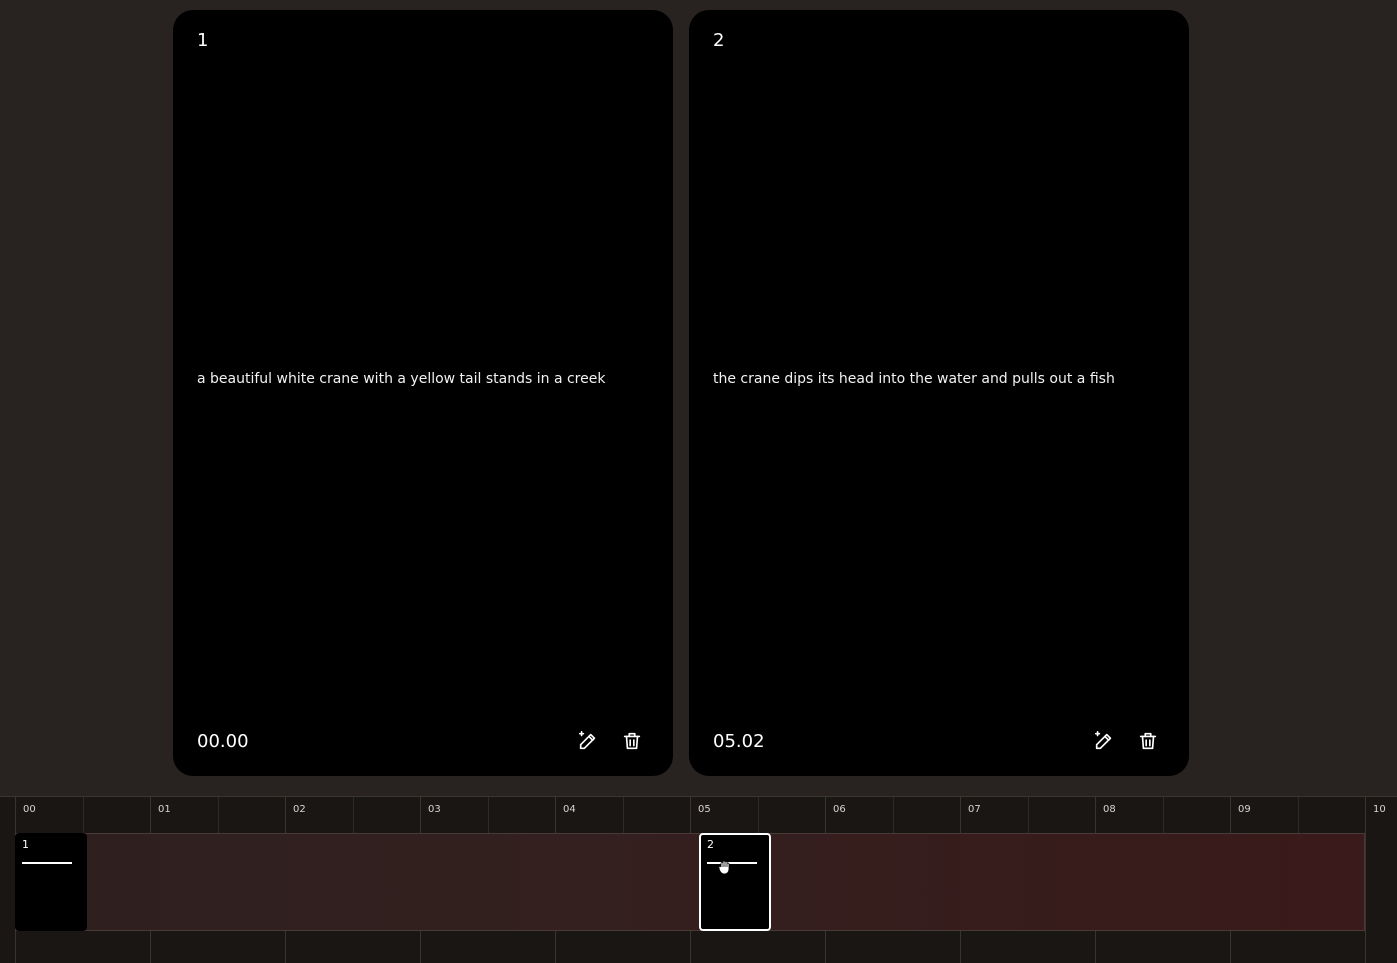 This screenshot has height=963, width=1397. Describe the element at coordinates (434, 809) in the screenshot. I see `ruler-tick-label: 03` at that location.